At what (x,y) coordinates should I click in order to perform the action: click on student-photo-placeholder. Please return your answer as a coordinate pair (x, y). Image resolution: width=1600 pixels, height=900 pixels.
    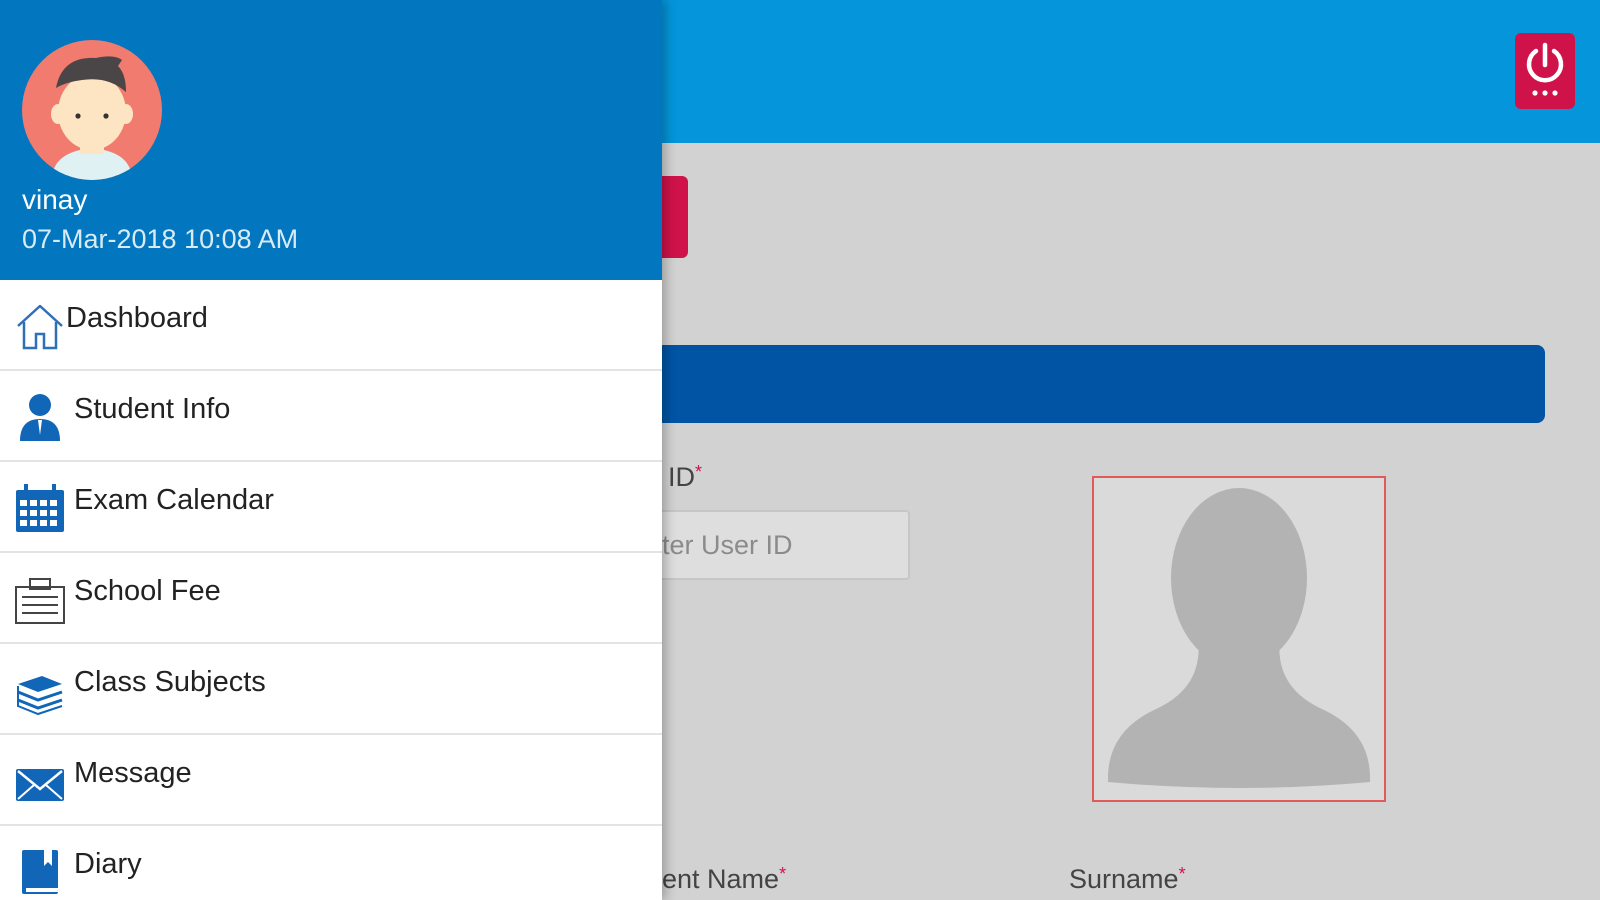
    Looking at the image, I should click on (1239, 639).